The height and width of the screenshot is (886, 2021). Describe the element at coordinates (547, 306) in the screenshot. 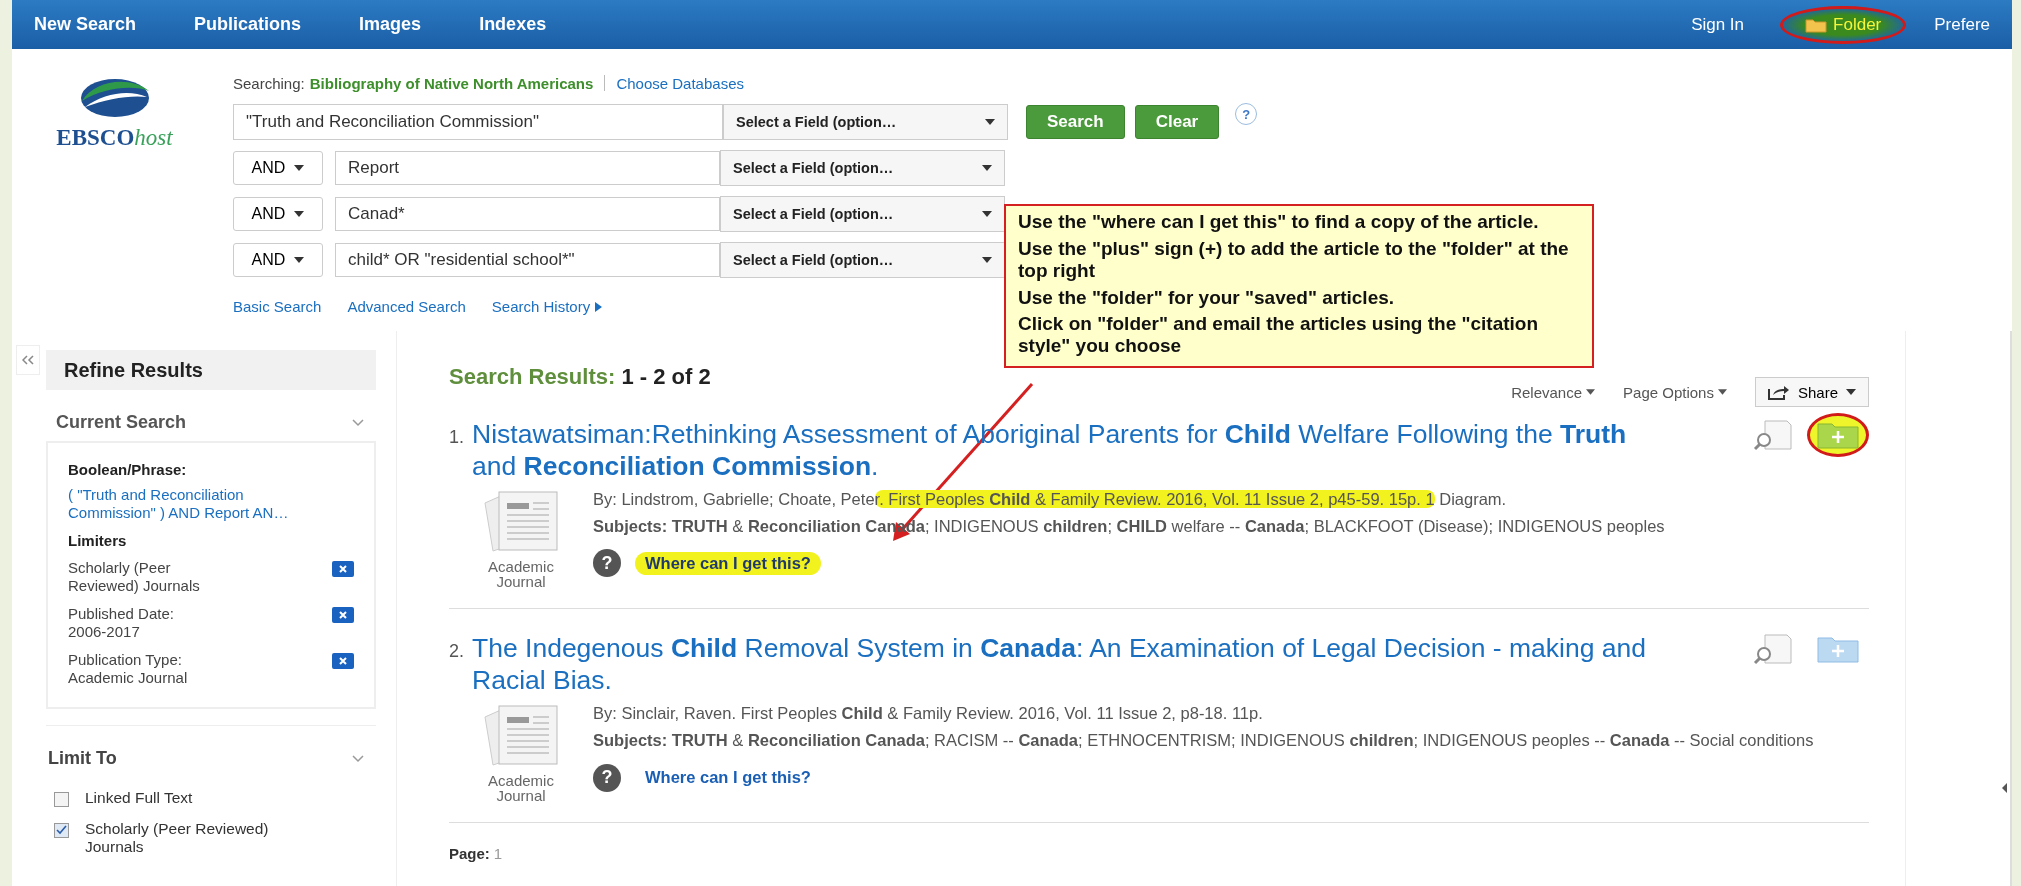

I see `search-mode-link: Search History` at that location.